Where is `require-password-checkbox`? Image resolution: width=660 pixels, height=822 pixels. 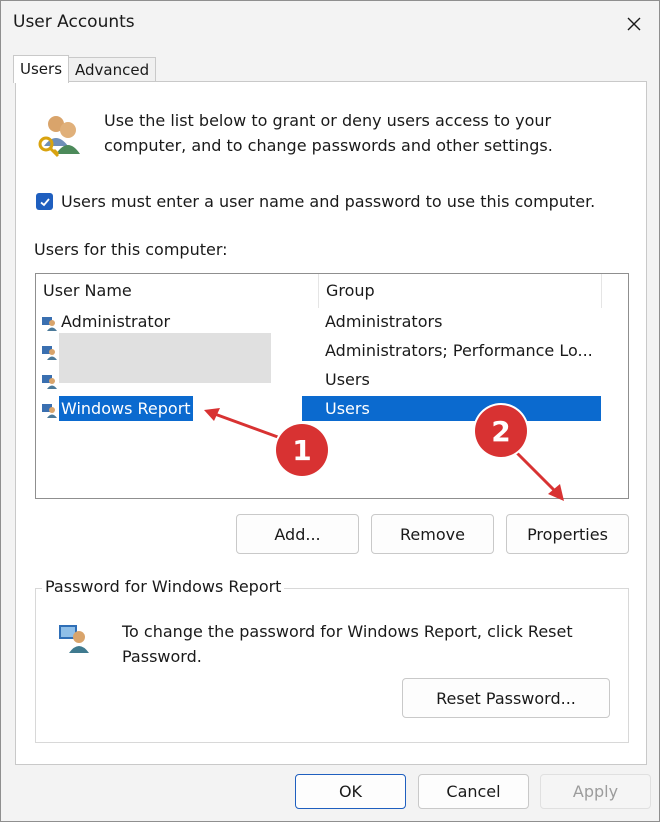 require-password-checkbox is located at coordinates (44, 201).